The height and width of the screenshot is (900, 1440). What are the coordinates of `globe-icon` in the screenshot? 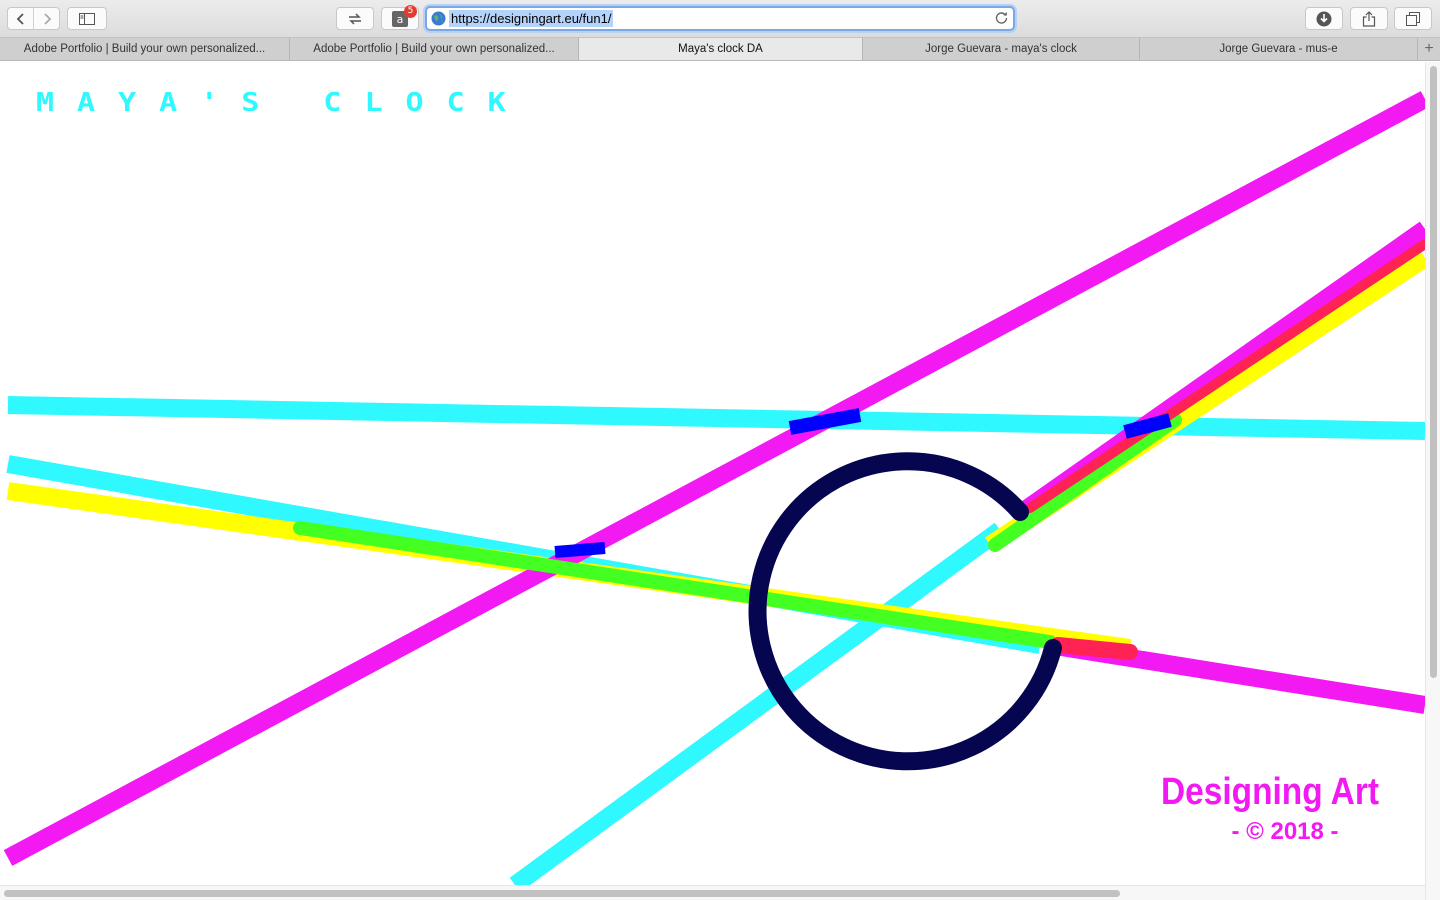 It's located at (438, 18).